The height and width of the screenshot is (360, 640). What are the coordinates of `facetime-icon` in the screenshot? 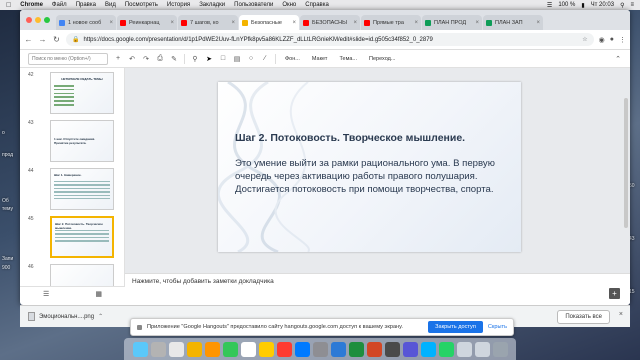 It's located at (230, 349).